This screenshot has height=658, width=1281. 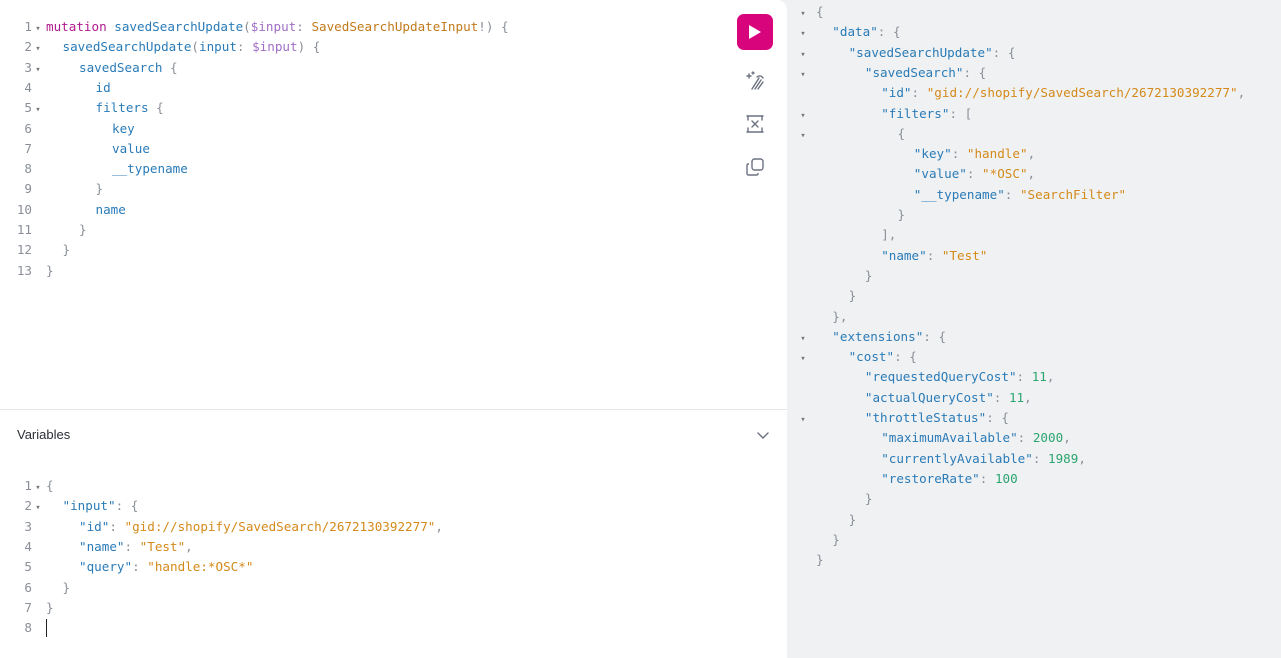 What do you see at coordinates (957, 458) in the screenshot?
I see `code-token: "currentlyAvailable"` at bounding box center [957, 458].